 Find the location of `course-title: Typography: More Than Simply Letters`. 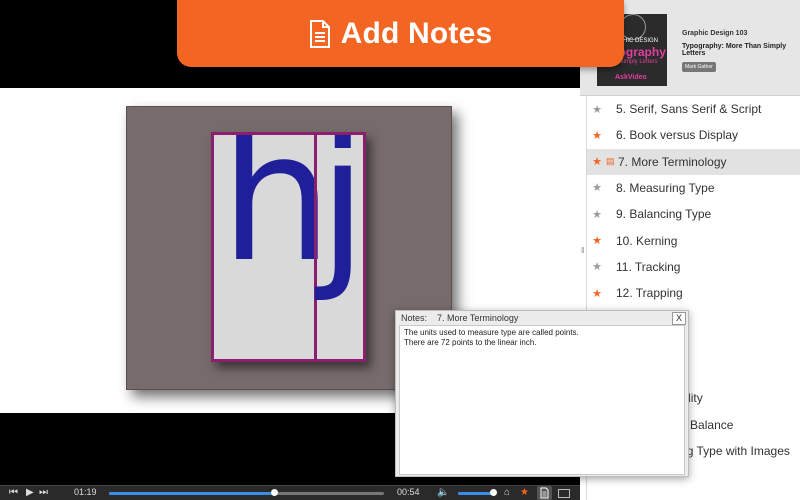

course-title: Typography: More Than Simply Letters is located at coordinates (734, 50).